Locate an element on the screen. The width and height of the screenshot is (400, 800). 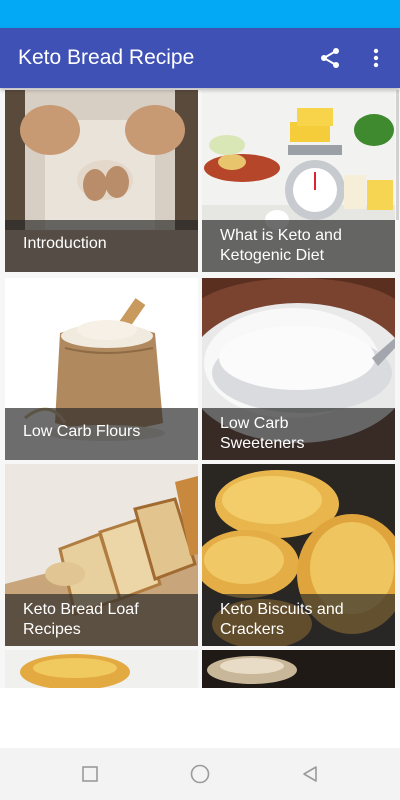
card-label: Keto Biscuits and Crackers is located at coordinates (298, 620).